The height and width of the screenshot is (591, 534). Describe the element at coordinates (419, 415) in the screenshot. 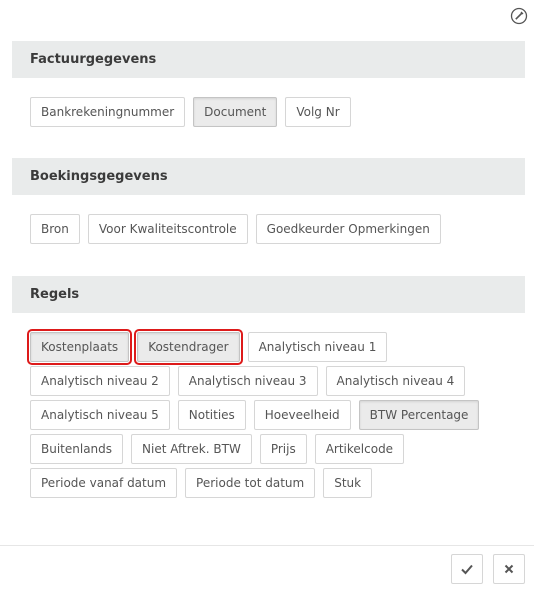

I see `btw-percentage-button: BTW Percentage` at that location.